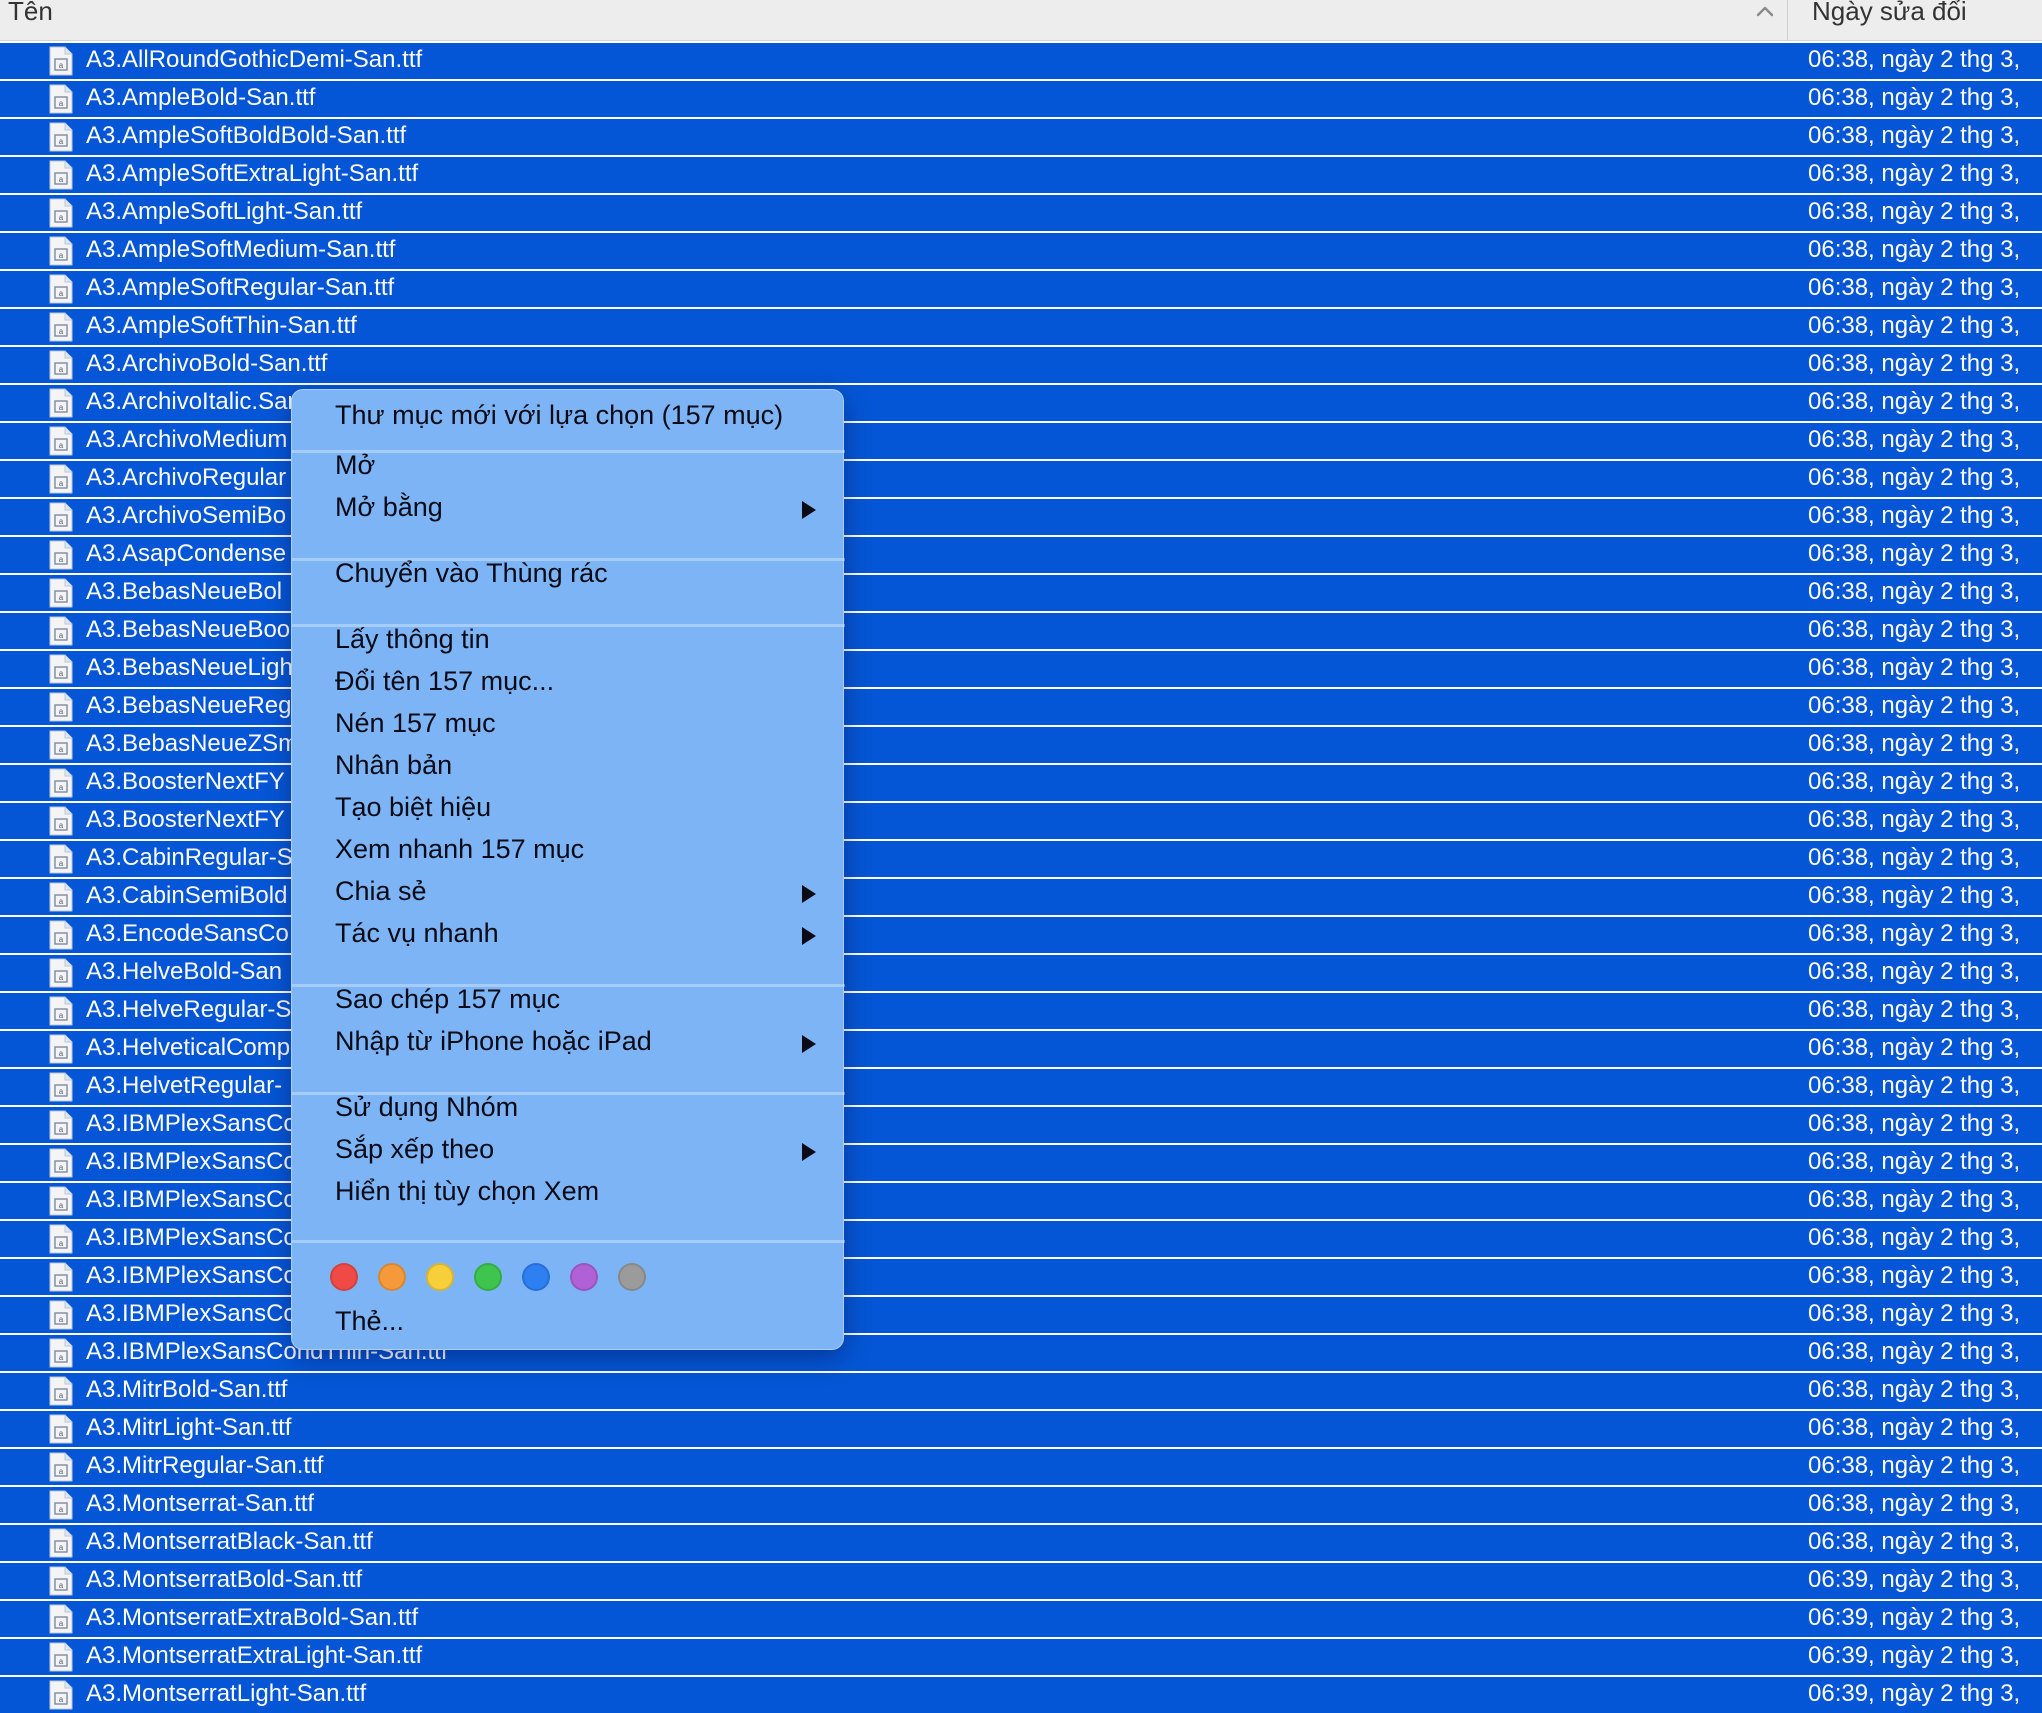  What do you see at coordinates (471, 573) in the screenshot?
I see `menu-item-move-to-trash: Chuyển vào Thùng rác` at bounding box center [471, 573].